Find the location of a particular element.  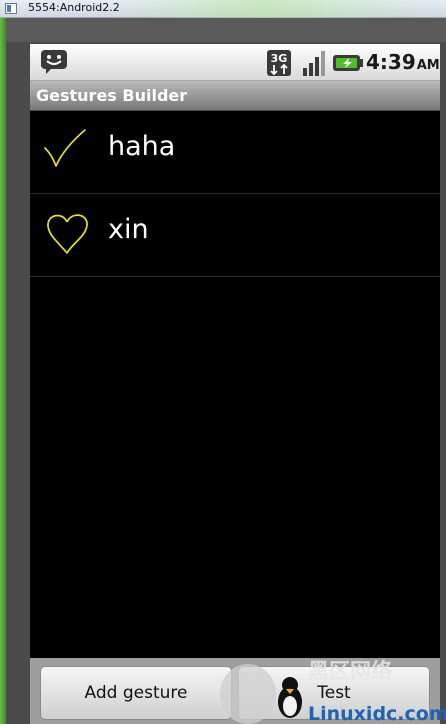

title-bar-highlight is located at coordinates (278, 9).